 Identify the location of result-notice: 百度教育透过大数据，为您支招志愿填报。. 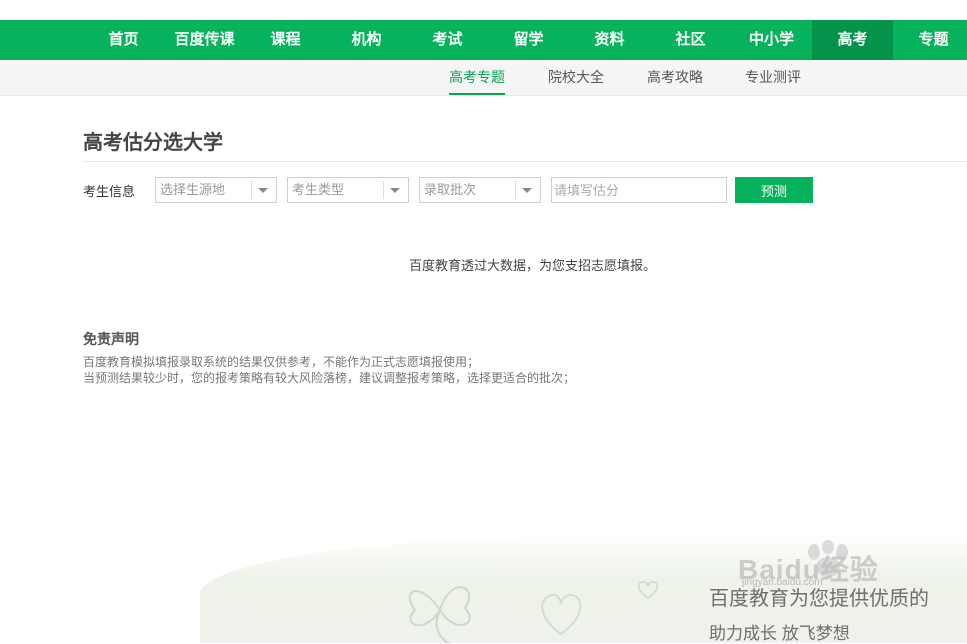
(533, 265).